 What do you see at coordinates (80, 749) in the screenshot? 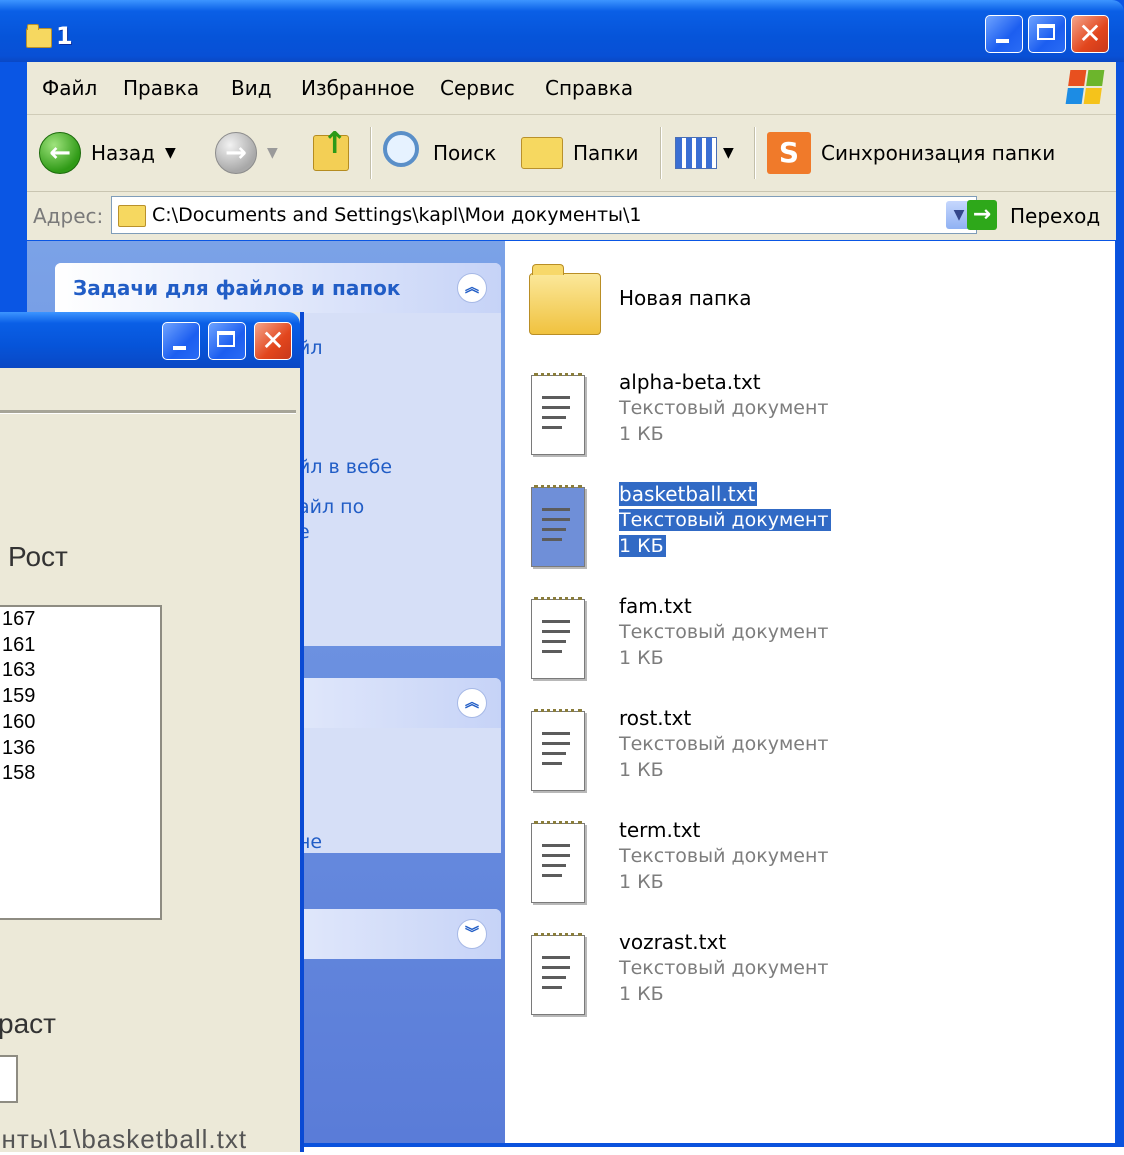
I see `list-item: 136` at bounding box center [80, 749].